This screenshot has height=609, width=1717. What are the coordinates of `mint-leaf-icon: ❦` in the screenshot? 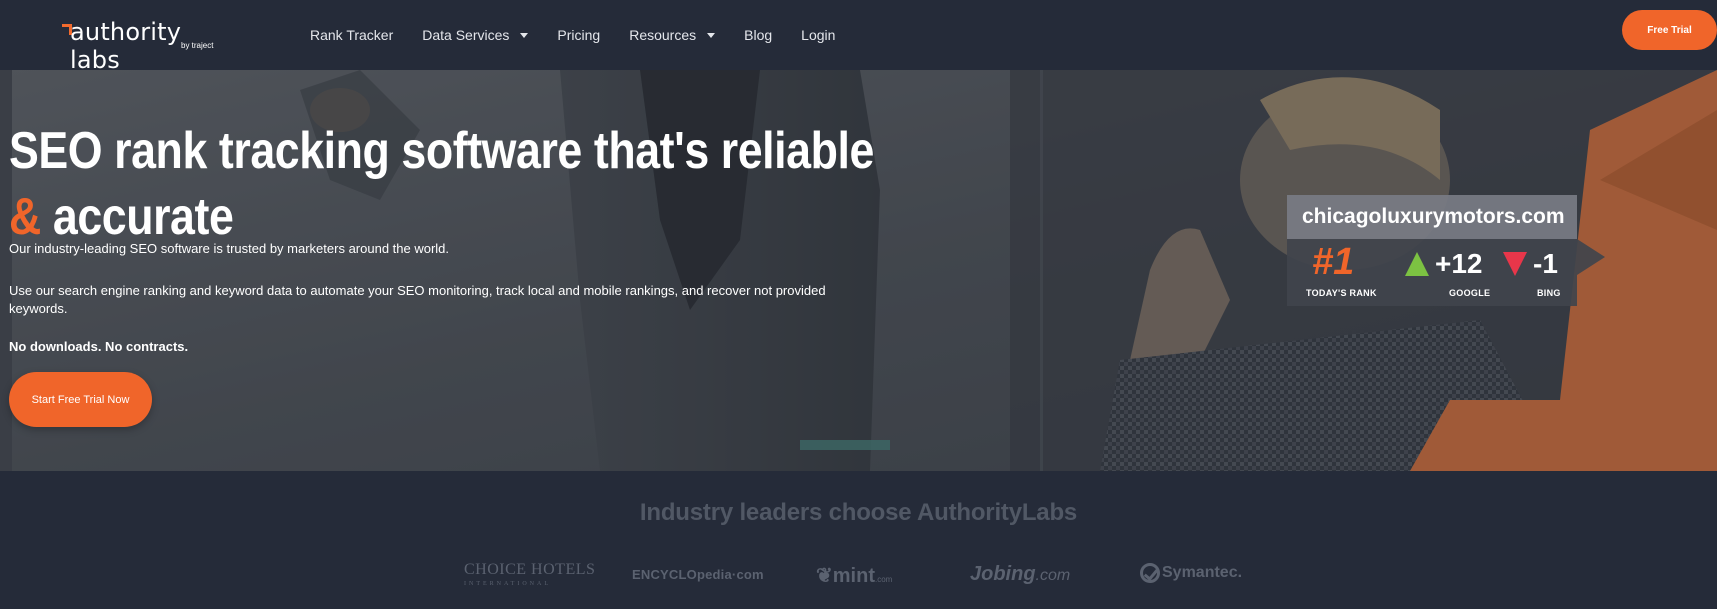 It's located at (824, 576).